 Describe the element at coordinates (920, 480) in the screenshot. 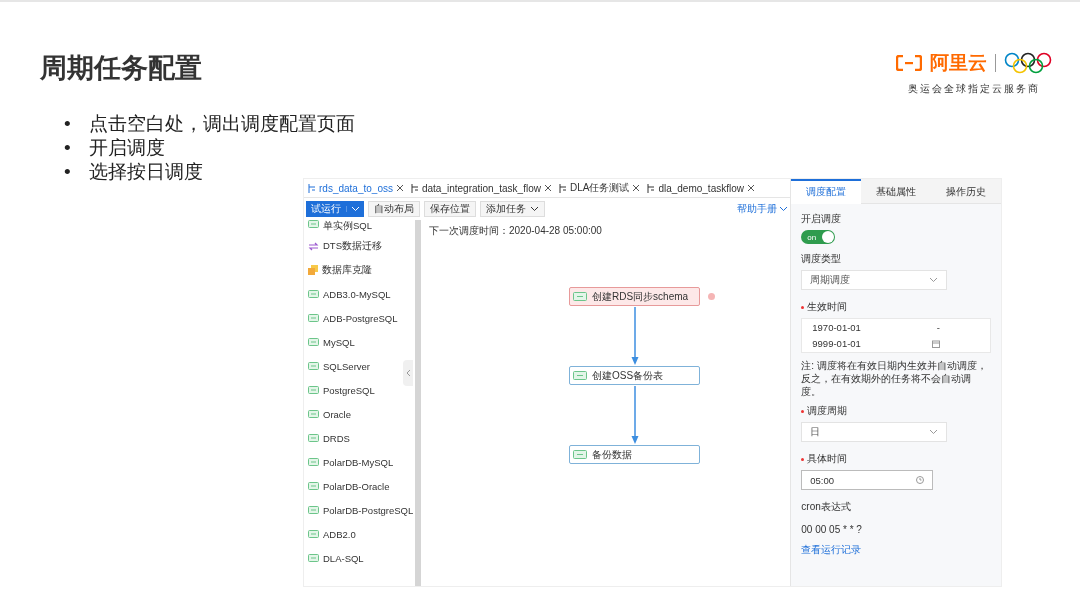

I see `clock-icon` at that location.